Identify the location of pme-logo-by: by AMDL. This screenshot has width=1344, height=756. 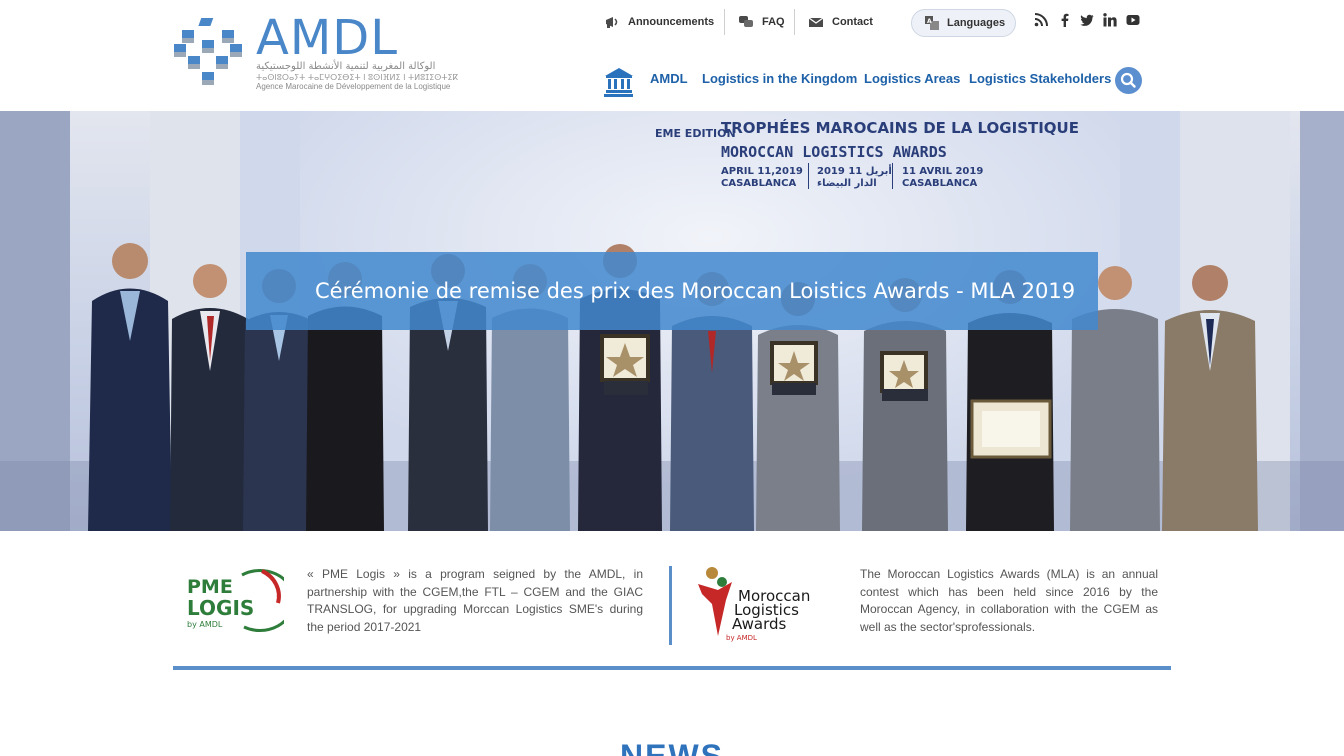
(205, 624).